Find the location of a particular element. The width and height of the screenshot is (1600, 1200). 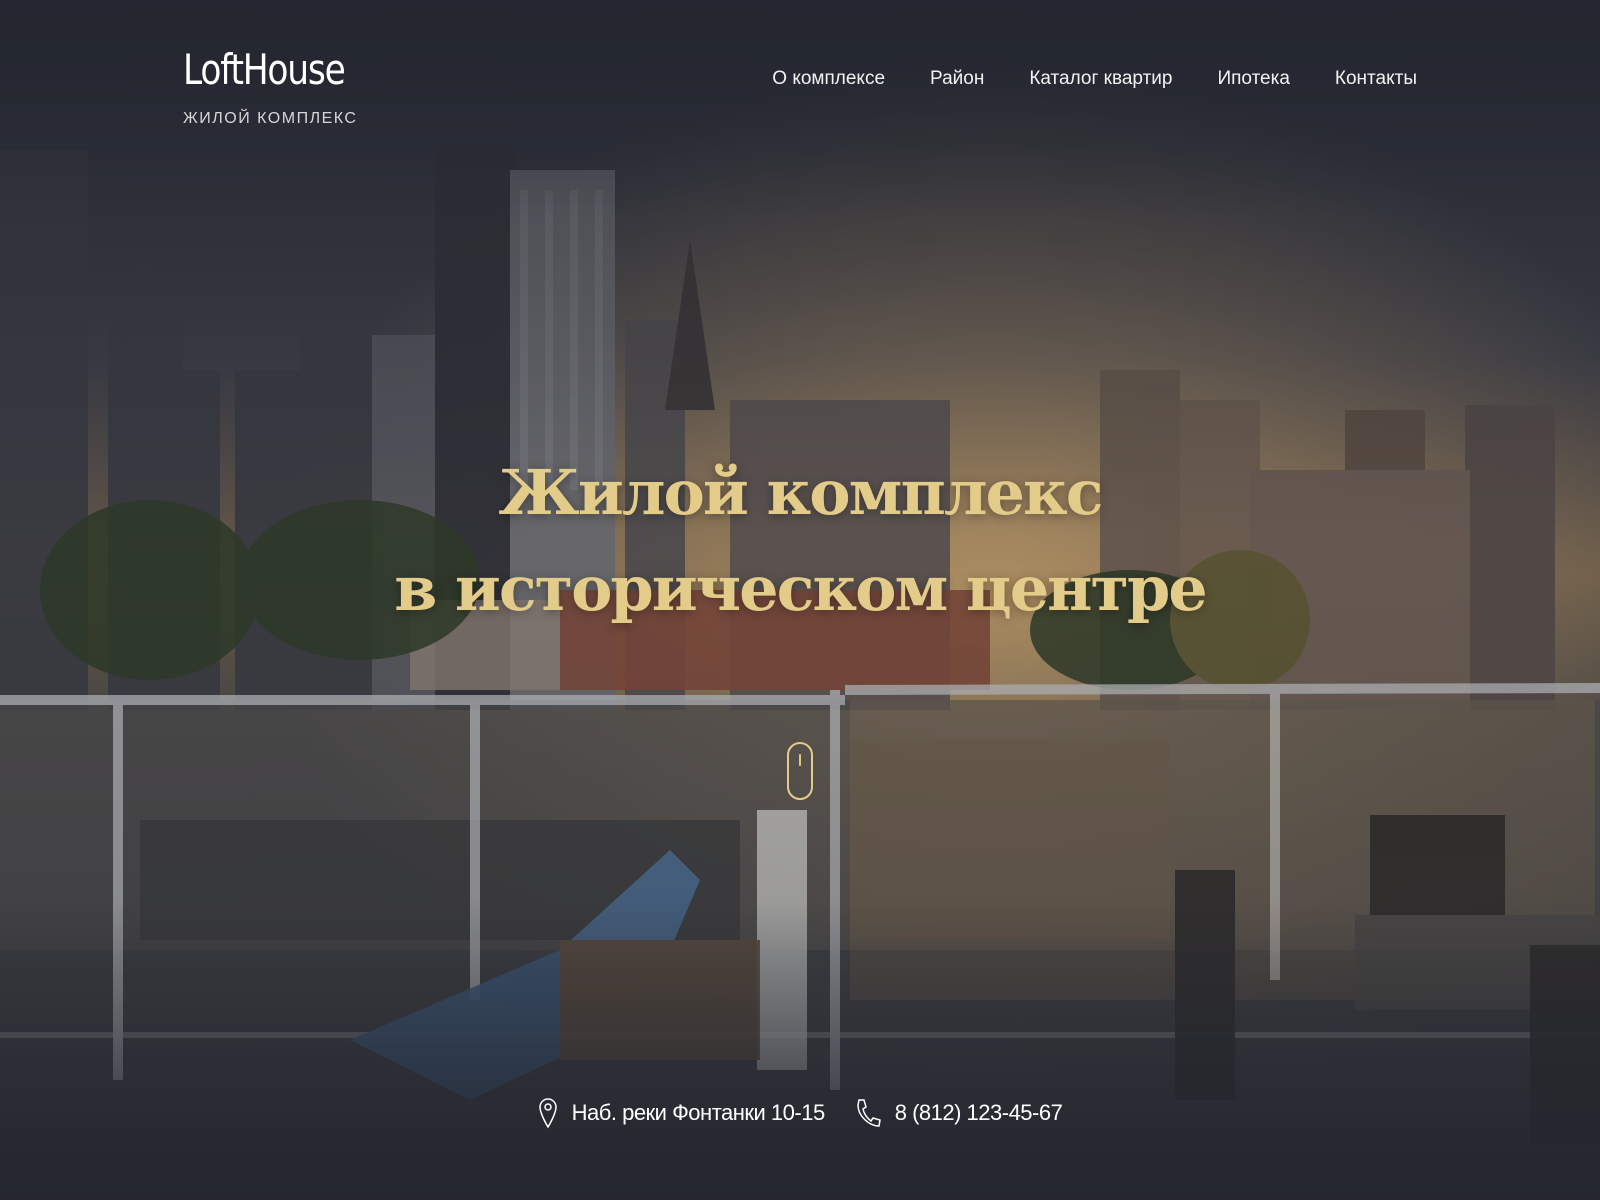

logo: LoftHouse ЖИЛОЙ КОМПЛЕКС is located at coordinates (281, 86).